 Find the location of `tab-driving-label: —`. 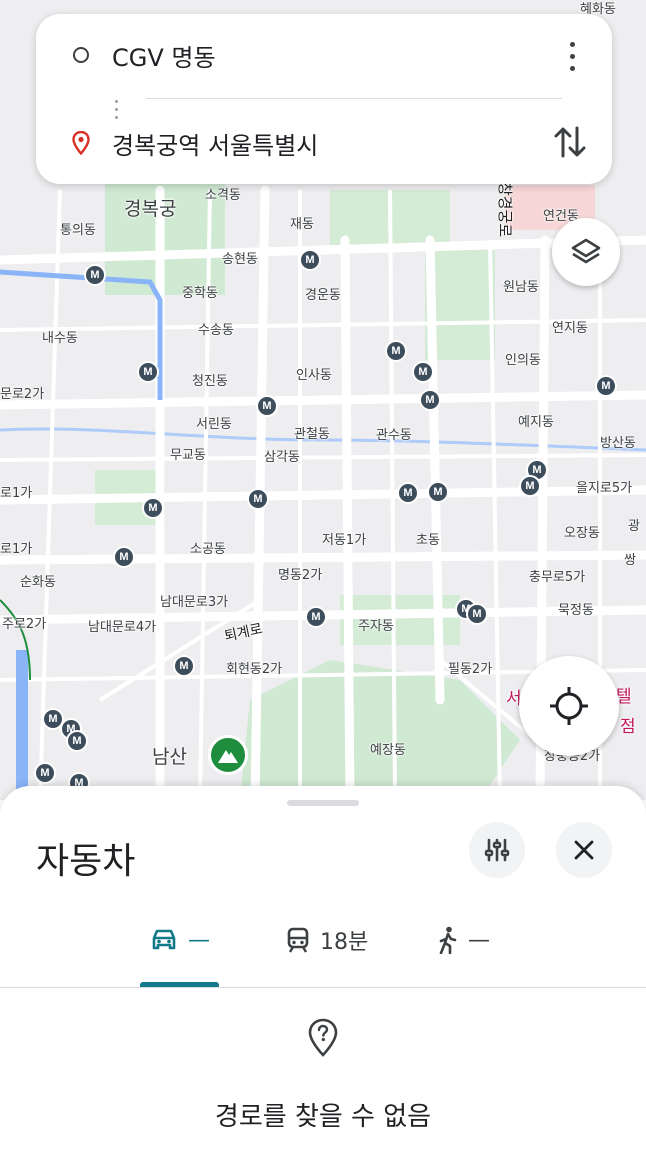

tab-driving-label: — is located at coordinates (199, 940).